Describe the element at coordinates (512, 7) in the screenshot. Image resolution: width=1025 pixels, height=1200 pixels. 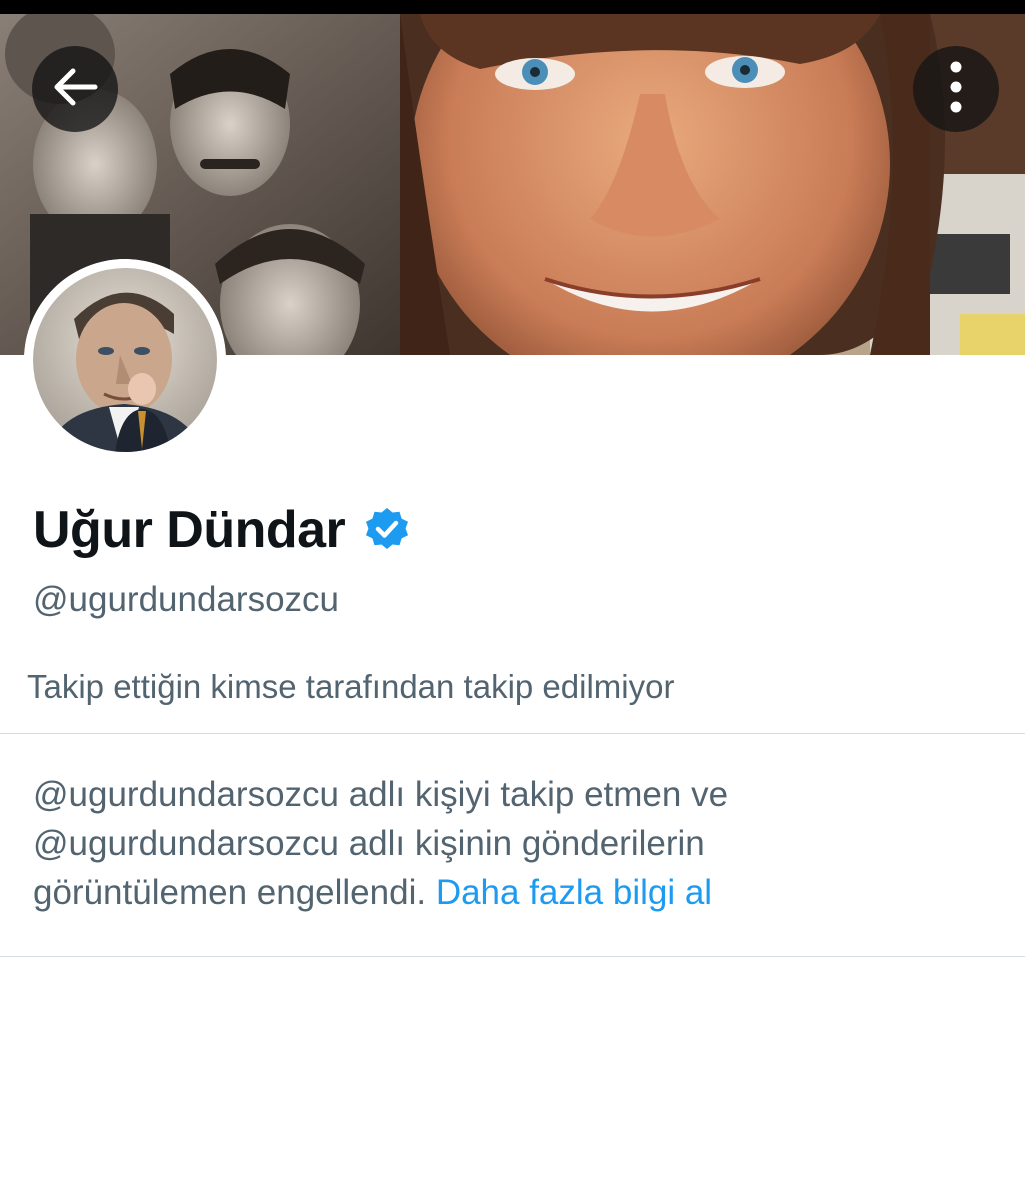
I see `status-bar` at that location.